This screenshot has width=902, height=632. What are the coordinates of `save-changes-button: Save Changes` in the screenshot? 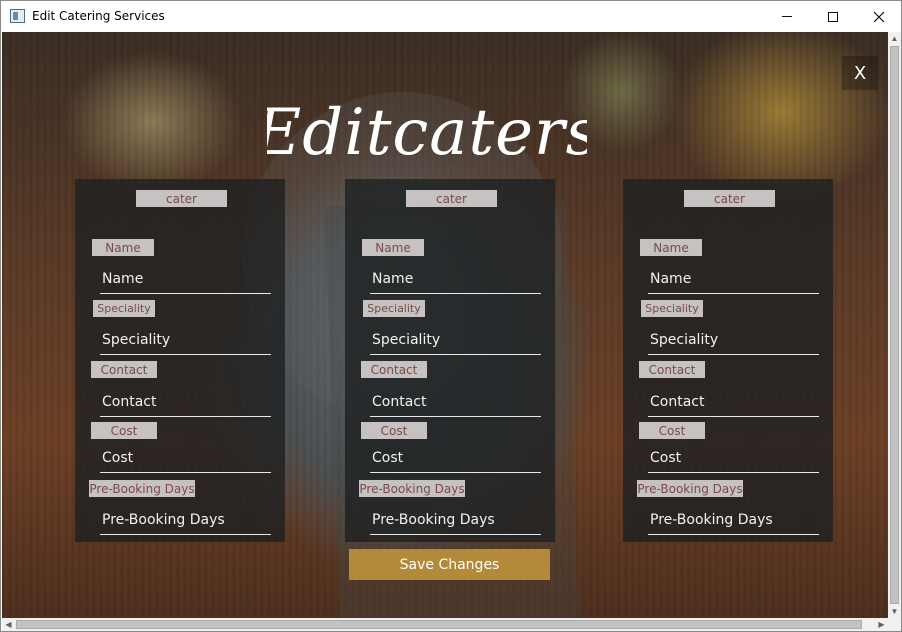 It's located at (449, 564).